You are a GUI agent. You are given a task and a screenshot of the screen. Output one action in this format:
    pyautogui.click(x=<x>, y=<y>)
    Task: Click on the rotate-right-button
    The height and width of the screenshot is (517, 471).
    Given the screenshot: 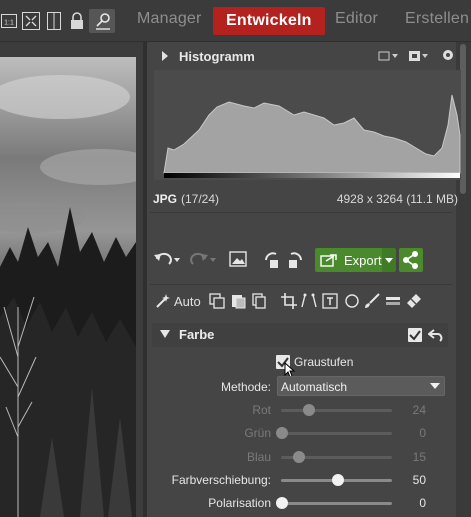 What is the action you would take?
    pyautogui.click(x=295, y=260)
    